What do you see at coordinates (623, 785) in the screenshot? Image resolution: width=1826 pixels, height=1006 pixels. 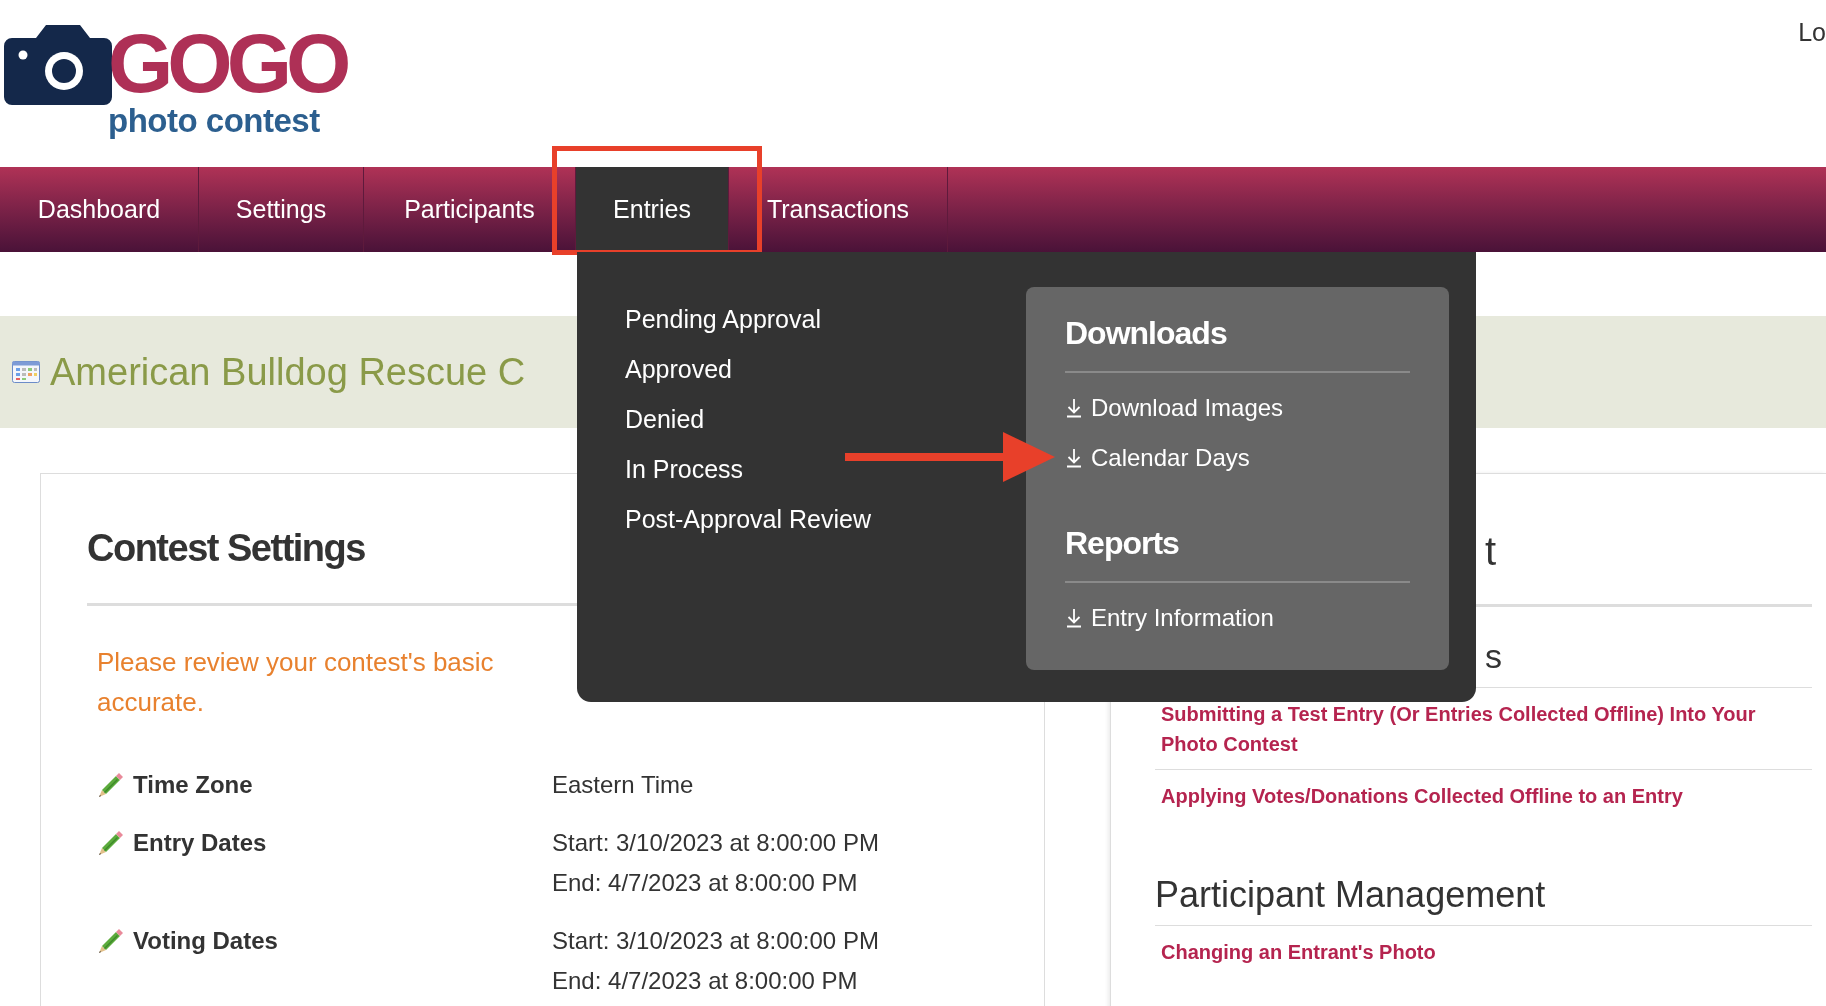 I see `setting-value: Eastern Time` at bounding box center [623, 785].